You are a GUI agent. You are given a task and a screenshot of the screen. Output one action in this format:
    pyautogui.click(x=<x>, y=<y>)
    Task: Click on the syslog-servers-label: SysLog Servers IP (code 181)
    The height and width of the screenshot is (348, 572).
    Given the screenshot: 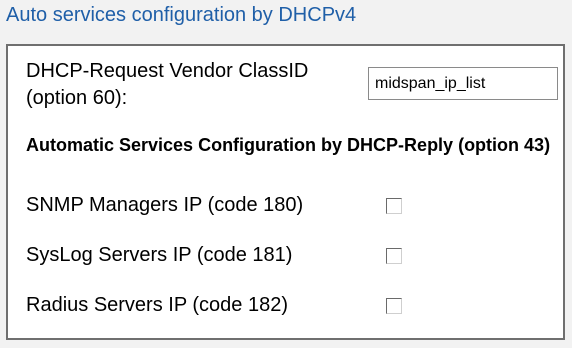 What is the action you would take?
    pyautogui.click(x=159, y=255)
    